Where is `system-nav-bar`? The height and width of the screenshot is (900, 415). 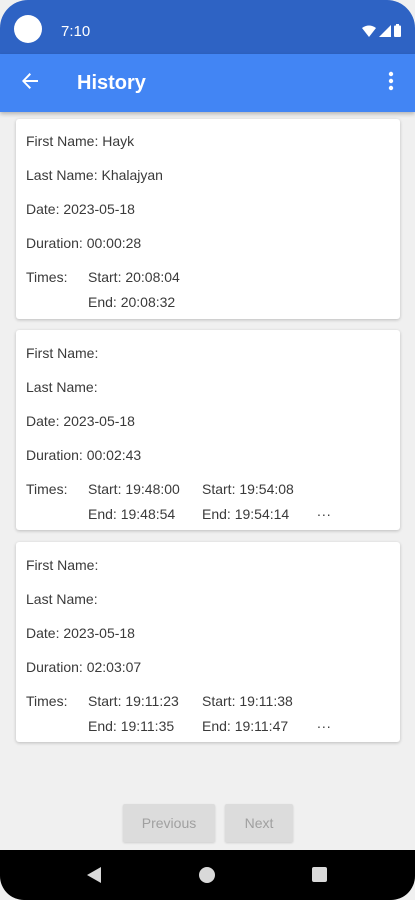
system-nav-bar is located at coordinates (207, 875).